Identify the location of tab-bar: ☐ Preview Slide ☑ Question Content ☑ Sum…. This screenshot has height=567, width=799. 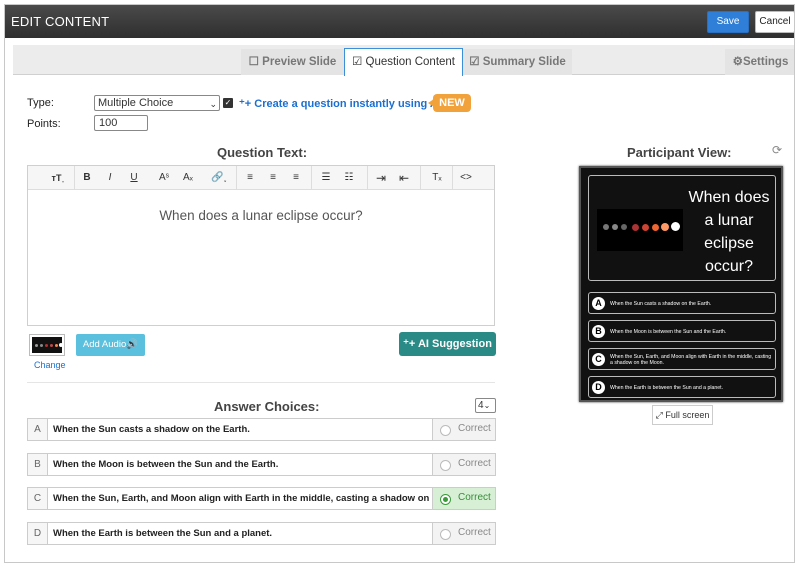
(403, 60).